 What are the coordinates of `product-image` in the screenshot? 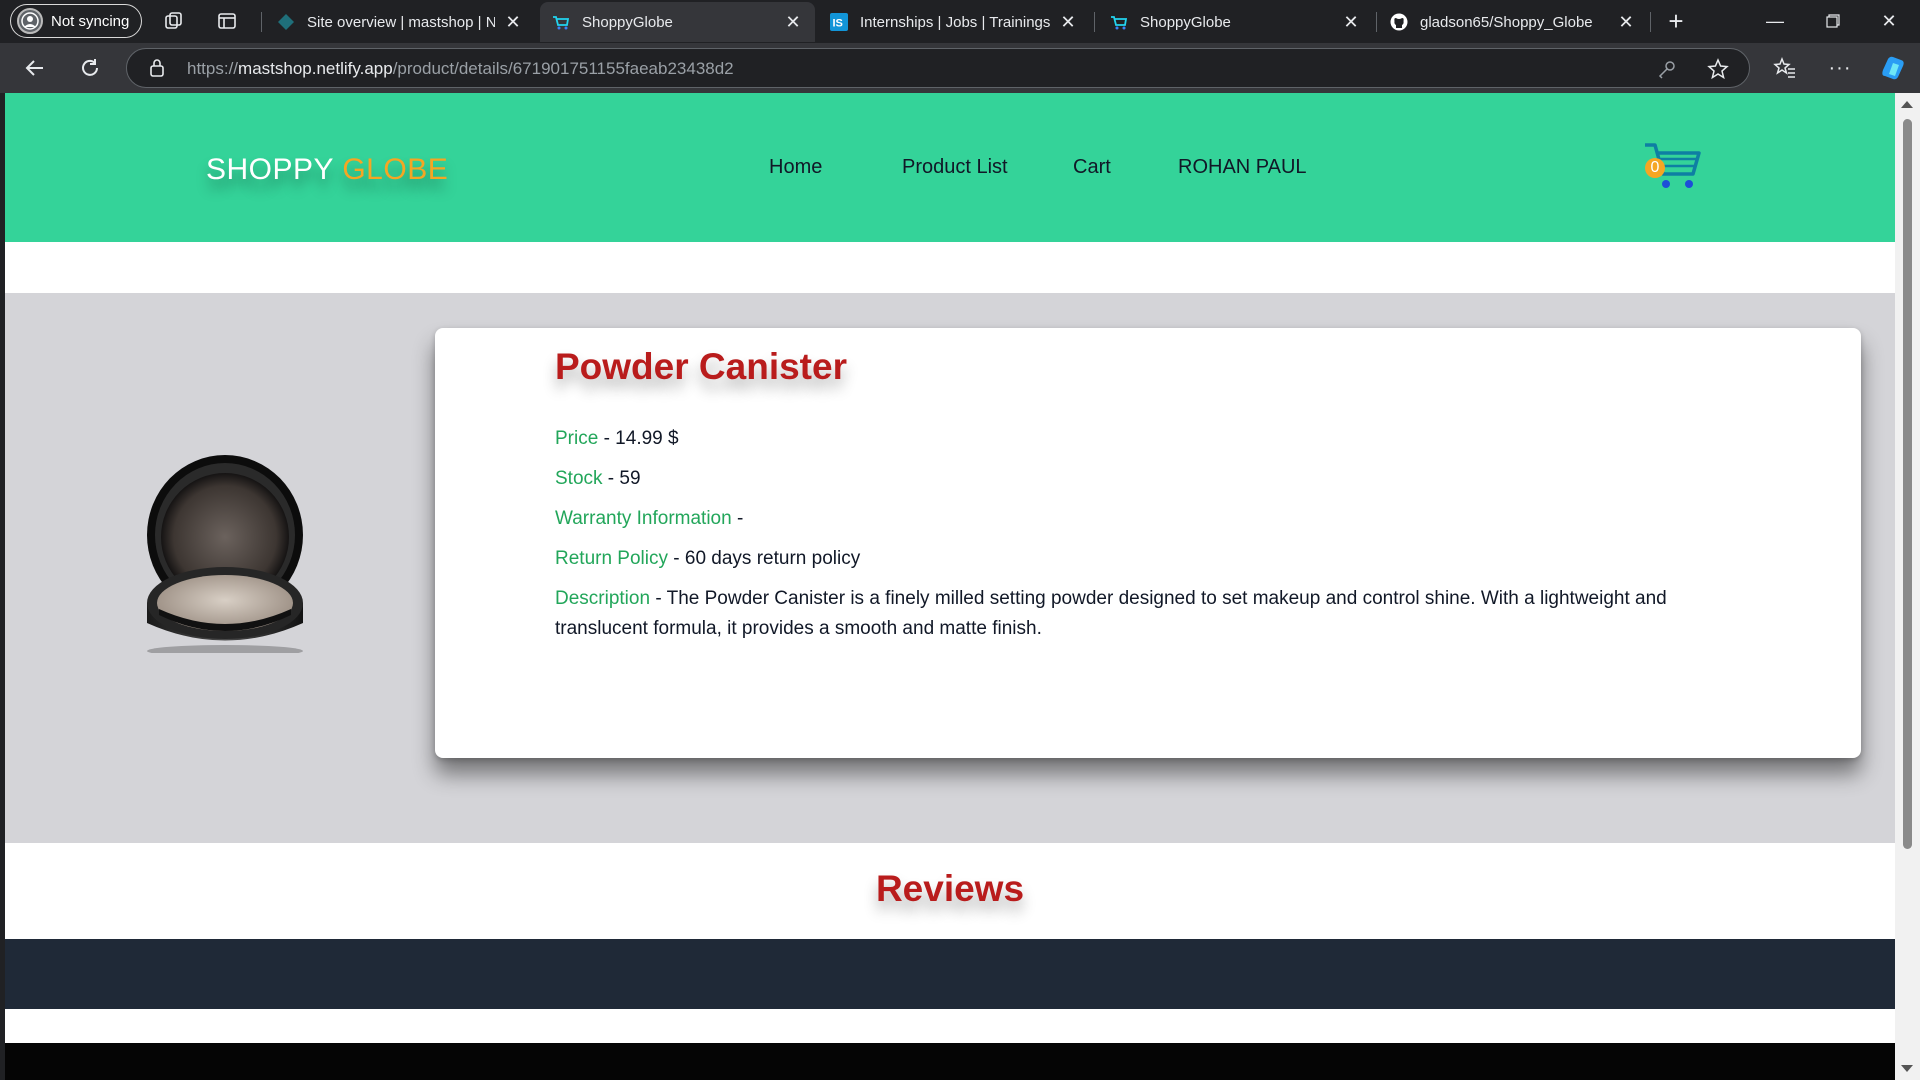 It's located at (225, 554).